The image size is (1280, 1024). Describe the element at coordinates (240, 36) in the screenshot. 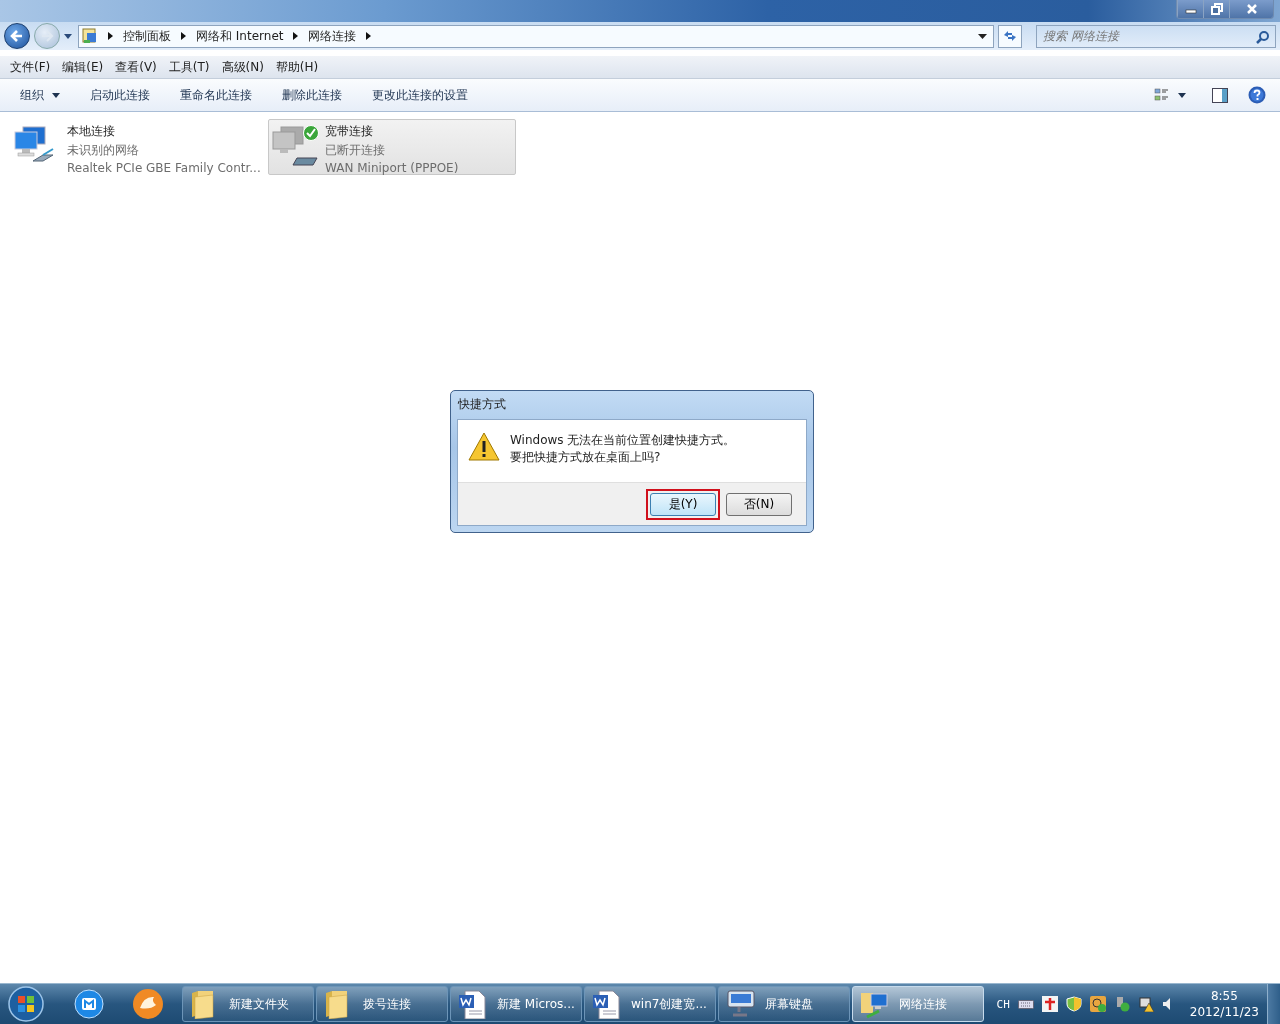

I see `breadcrumb-item: 网络和 Internet` at that location.